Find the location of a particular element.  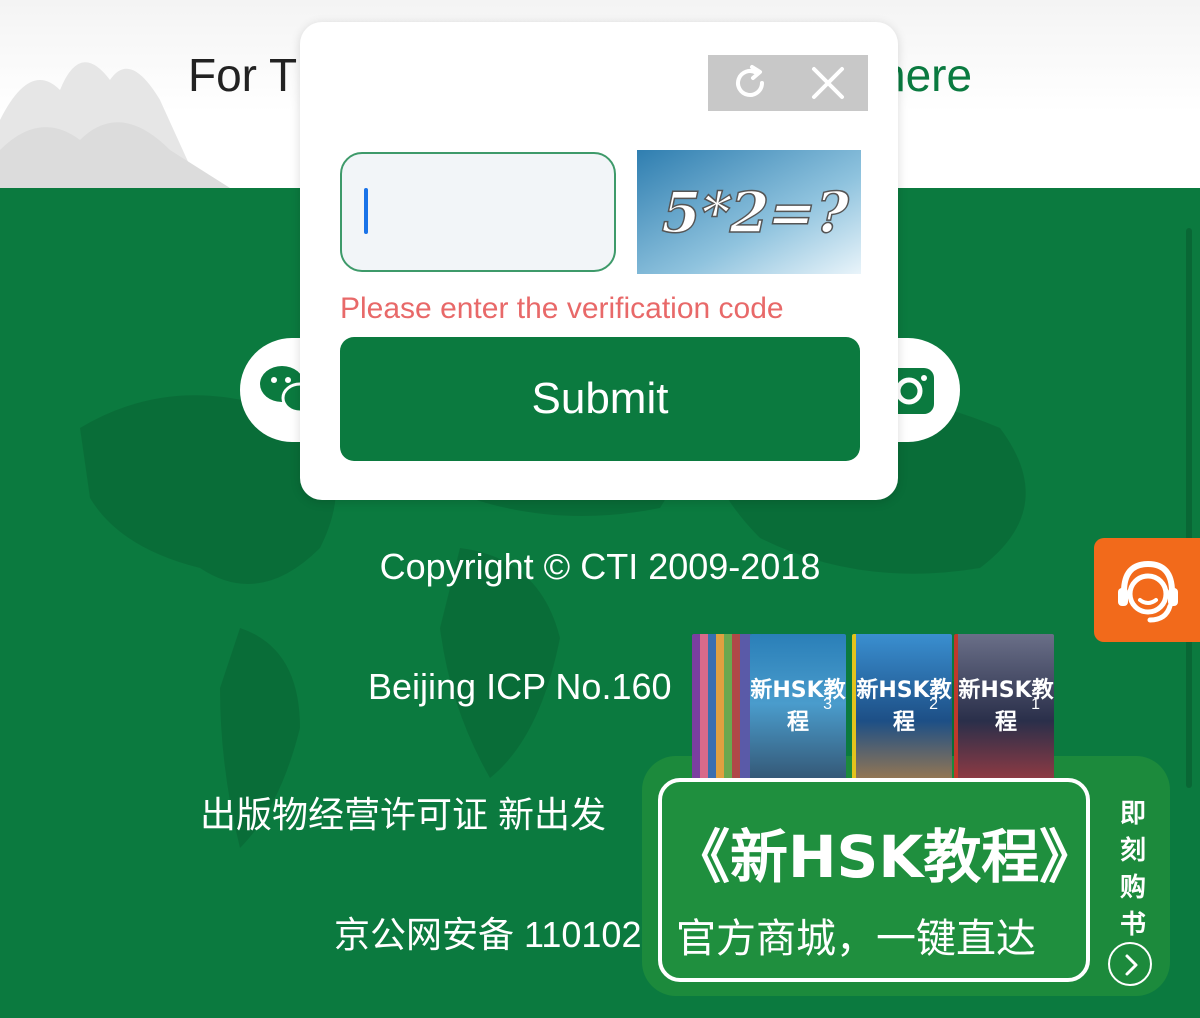

refresh-icon is located at coordinates (750, 81).